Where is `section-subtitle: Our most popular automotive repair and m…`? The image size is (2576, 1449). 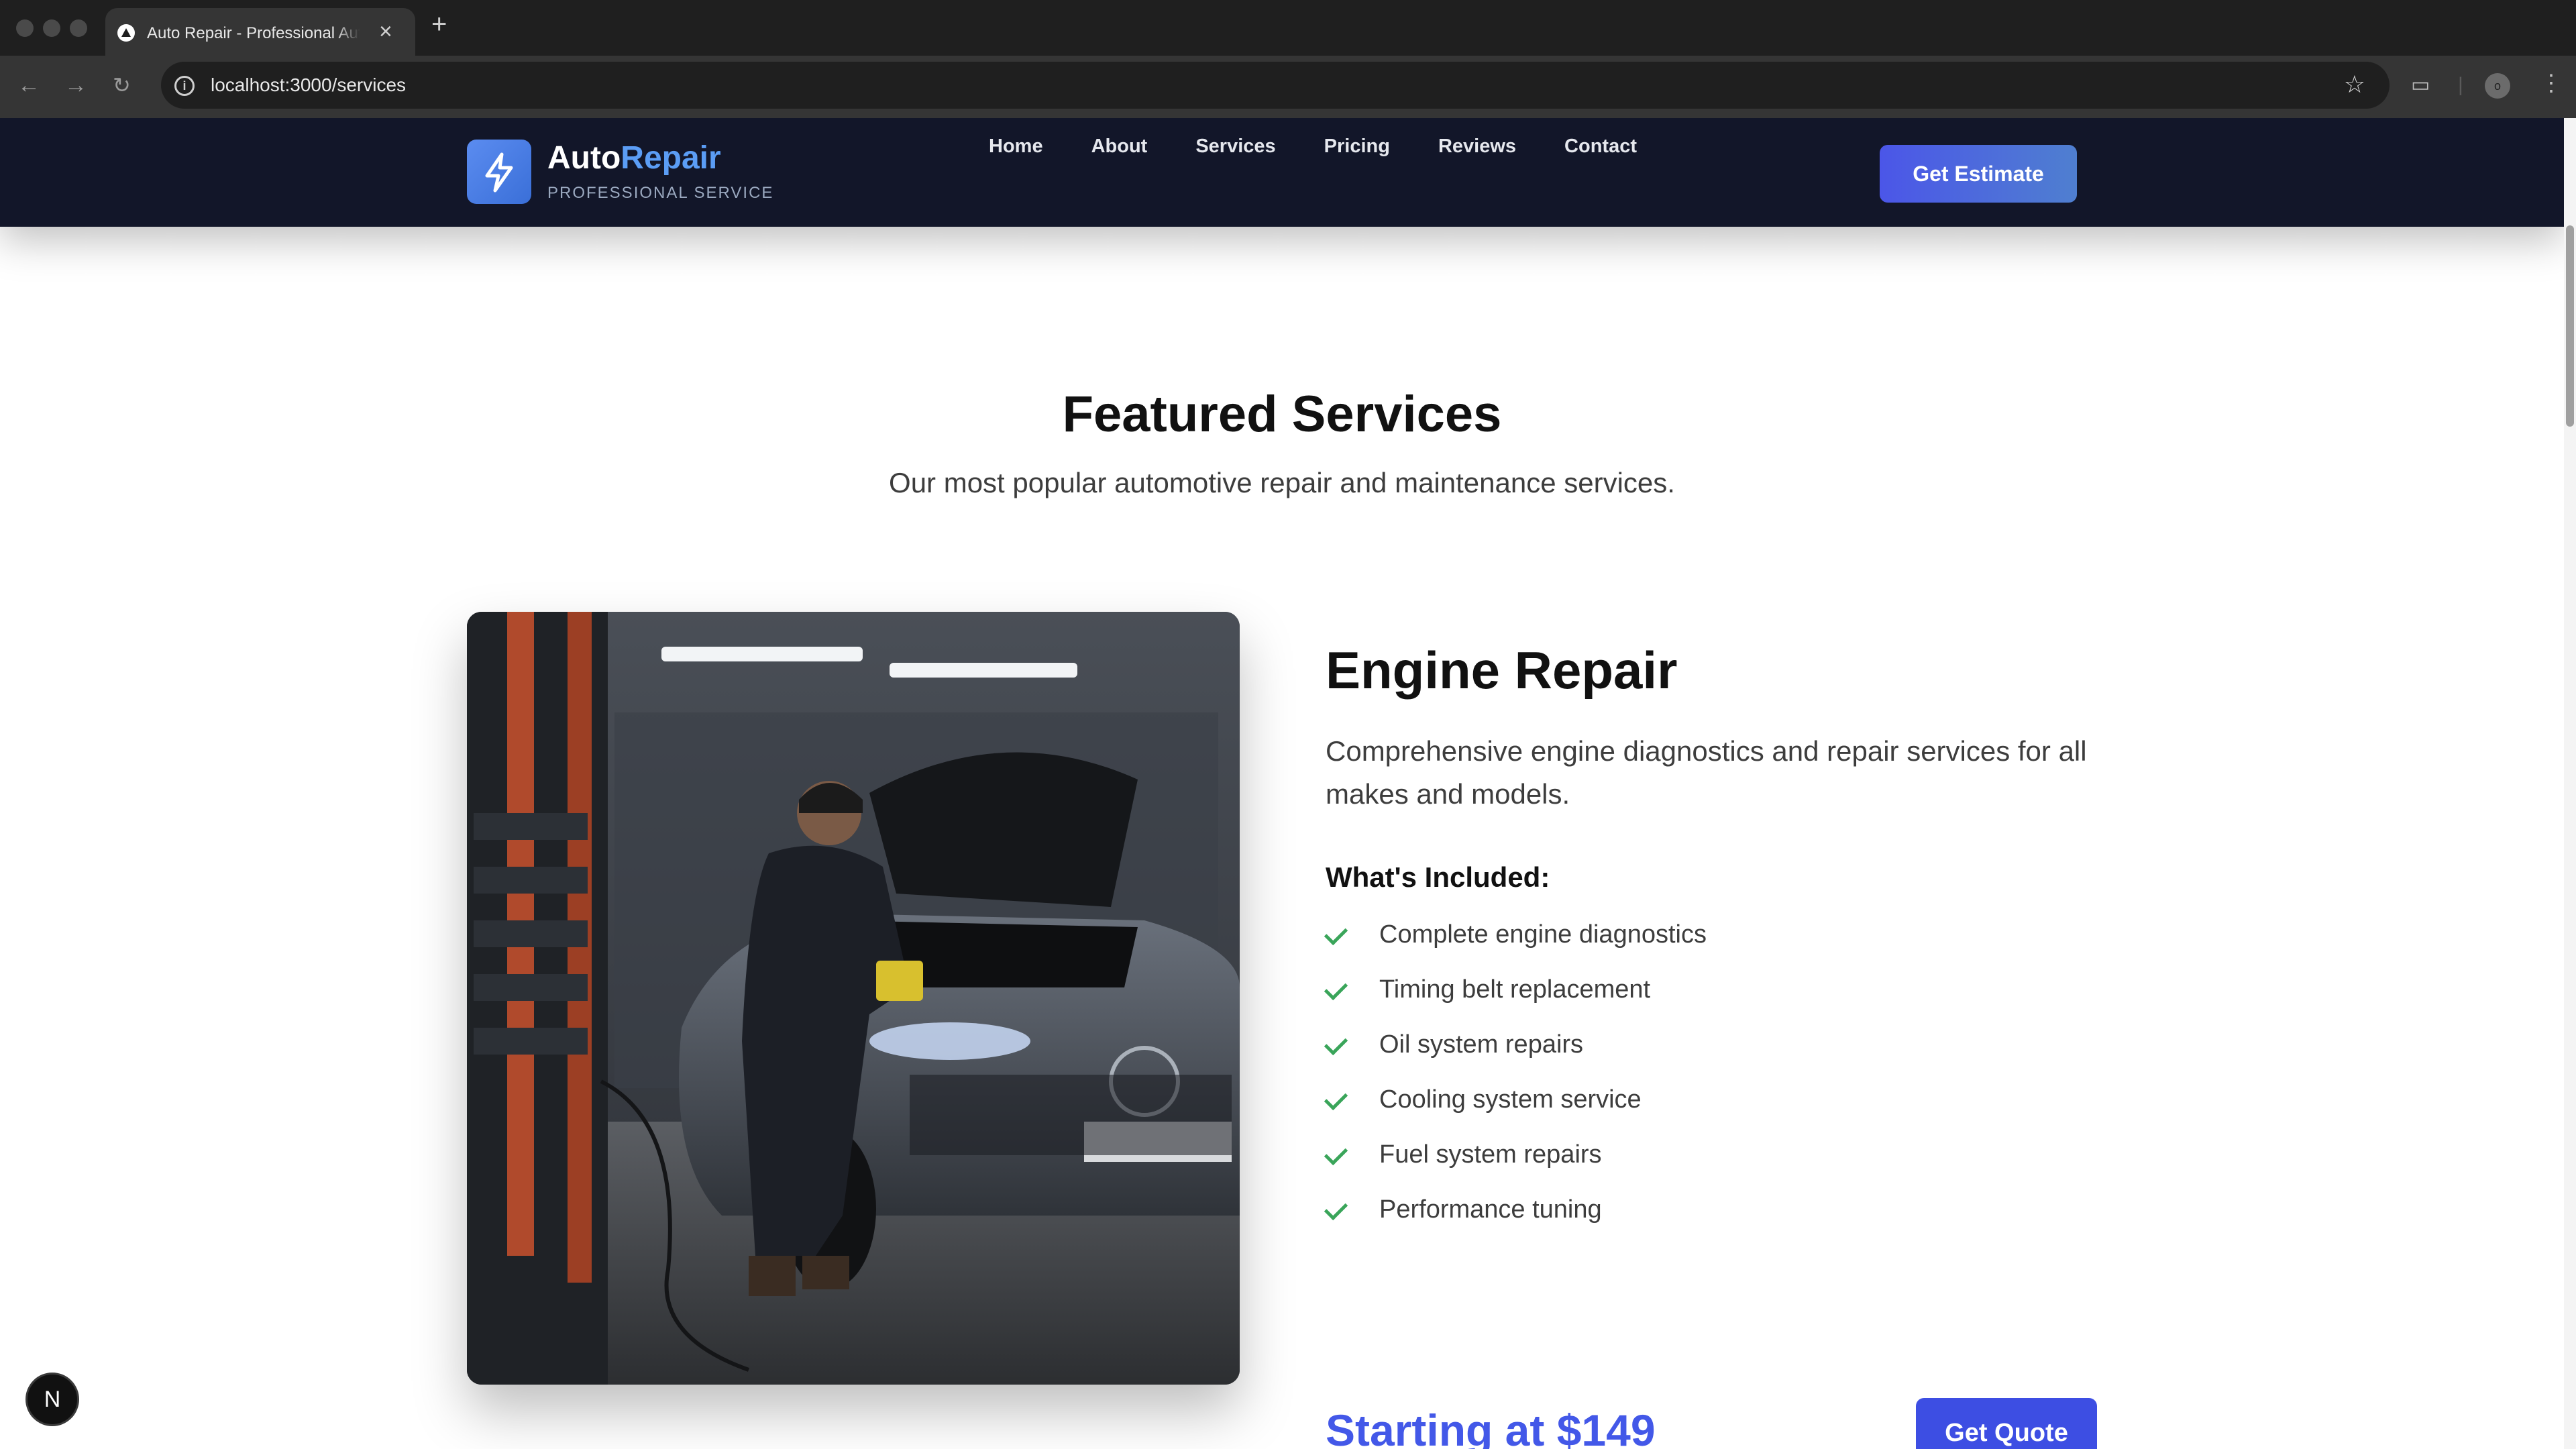
section-subtitle: Our most popular automotive repair and m… is located at coordinates (1282, 482).